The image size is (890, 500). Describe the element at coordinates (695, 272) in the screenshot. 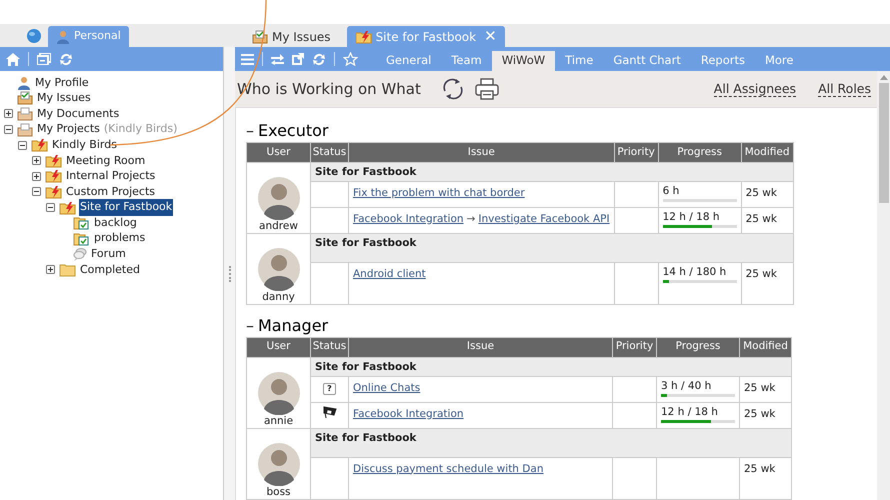

I see `progress-text: 14 h / 180 h` at that location.